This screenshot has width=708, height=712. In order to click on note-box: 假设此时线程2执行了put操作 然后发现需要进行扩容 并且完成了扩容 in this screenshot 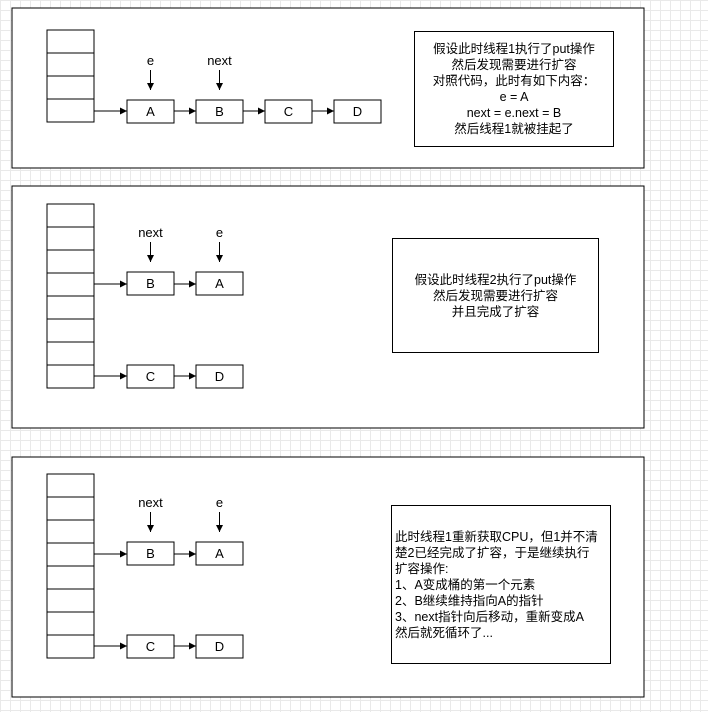, I will do `click(495, 295)`.